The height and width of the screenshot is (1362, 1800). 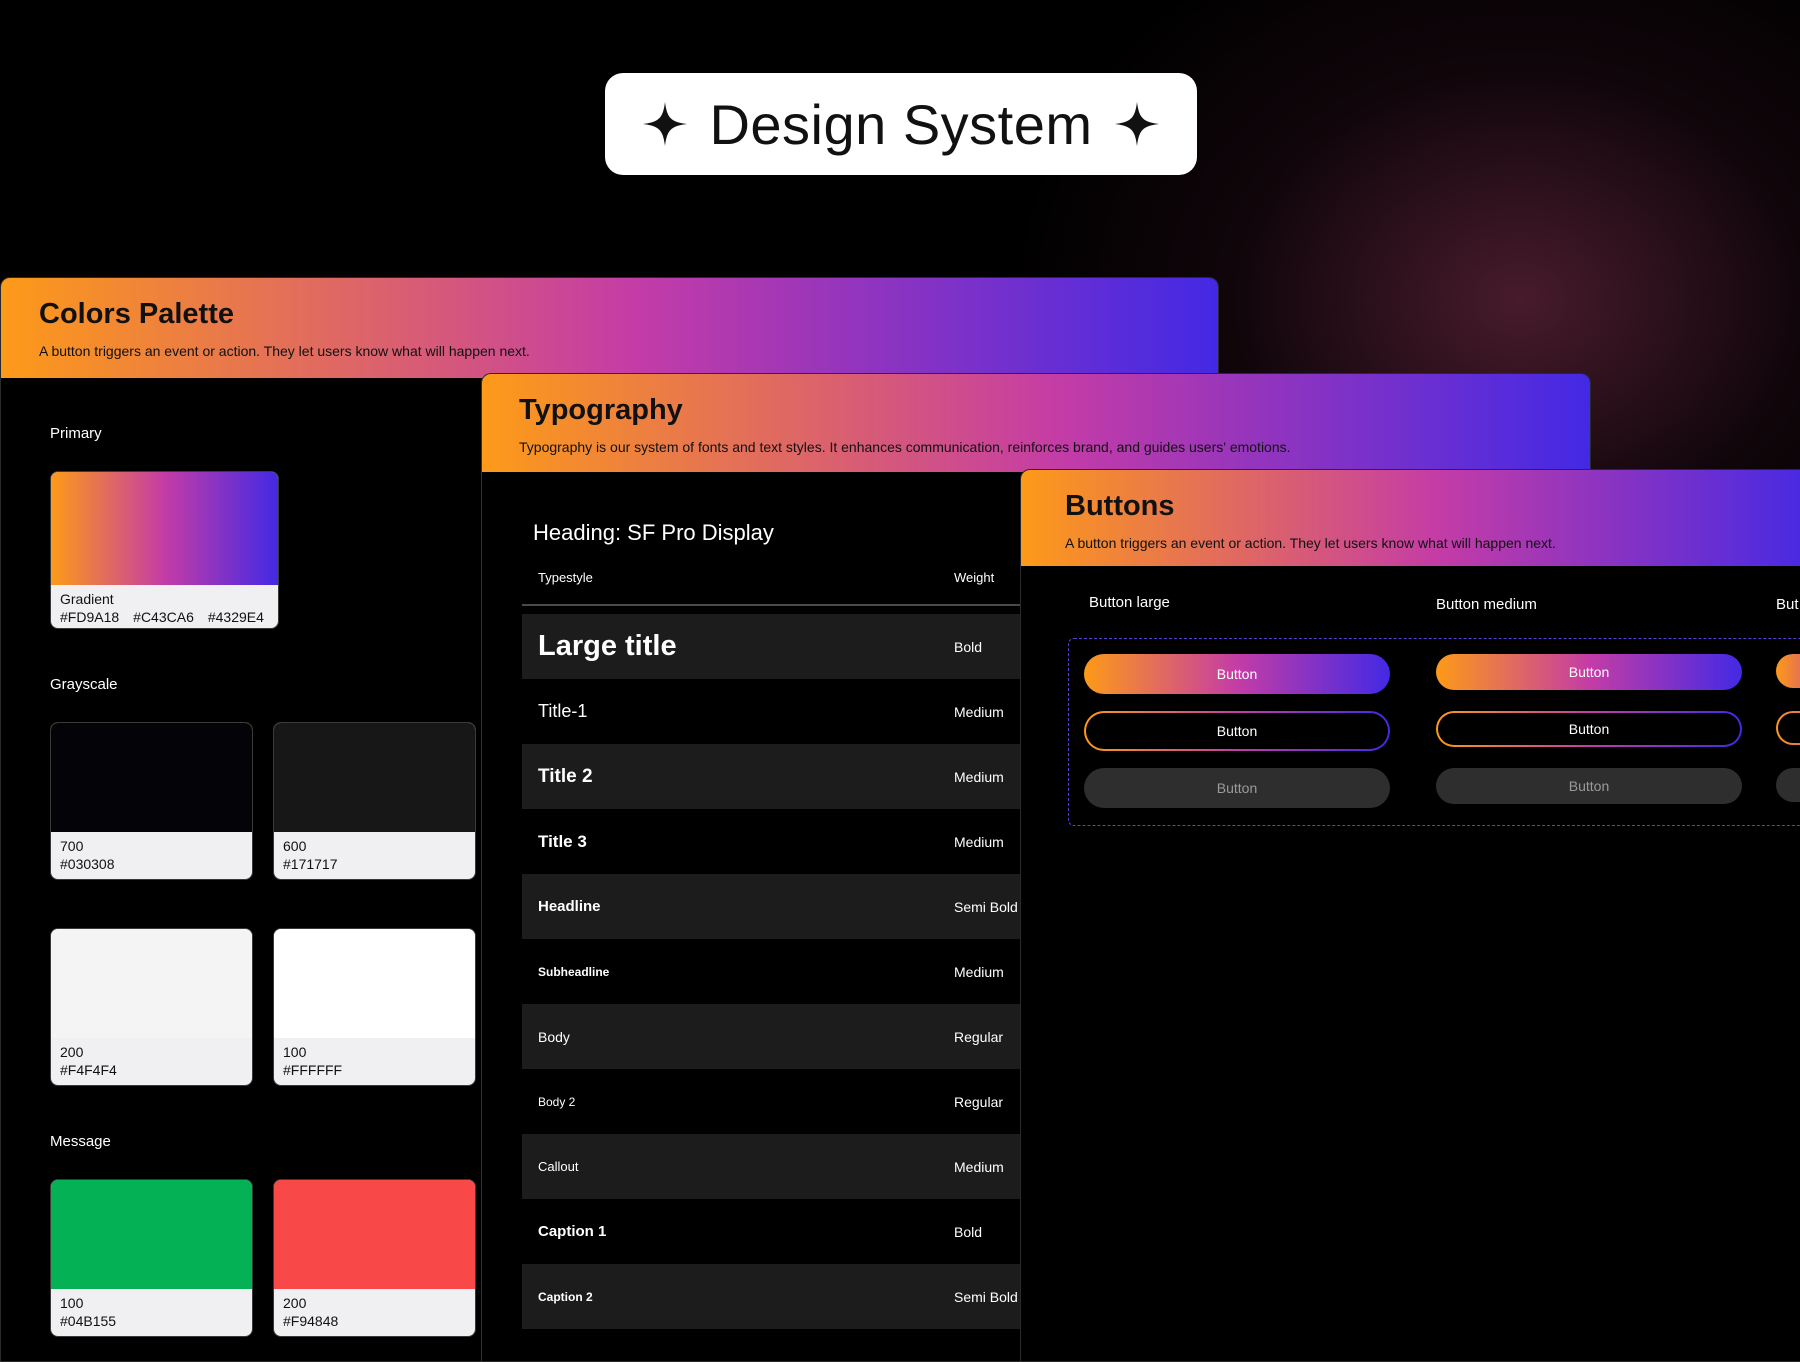 What do you see at coordinates (974, 577) in the screenshot?
I see `column-weight: Weight` at bounding box center [974, 577].